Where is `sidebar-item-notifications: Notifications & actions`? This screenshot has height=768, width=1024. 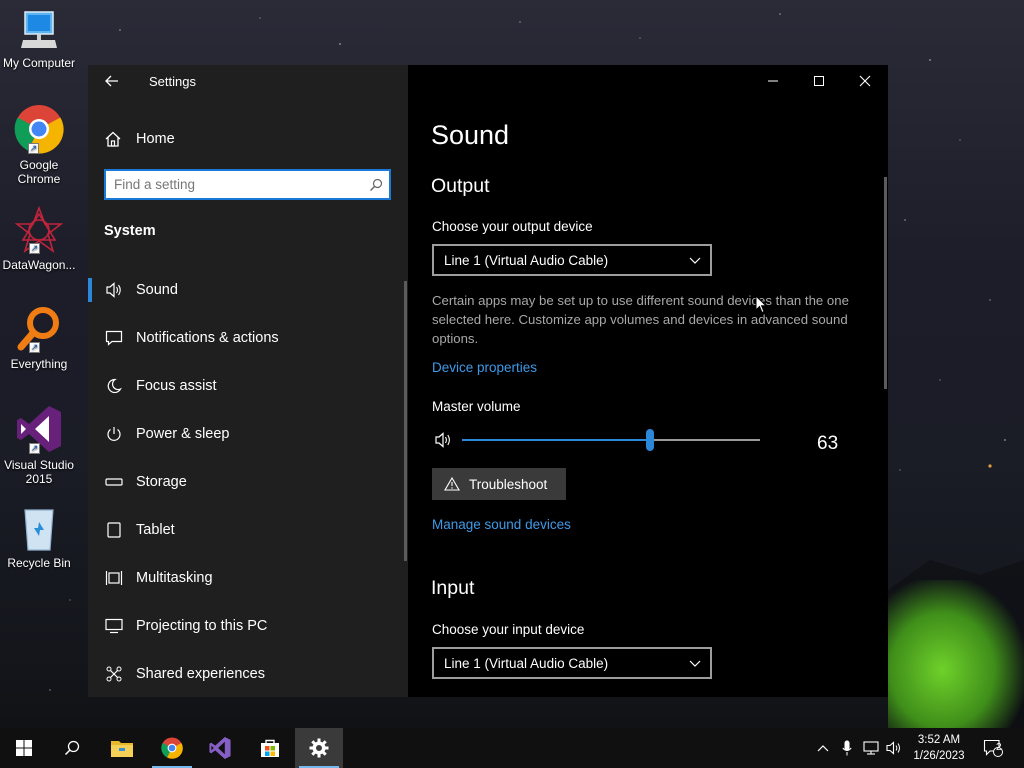
sidebar-item-notifications: Notifications & actions is located at coordinates (246, 338).